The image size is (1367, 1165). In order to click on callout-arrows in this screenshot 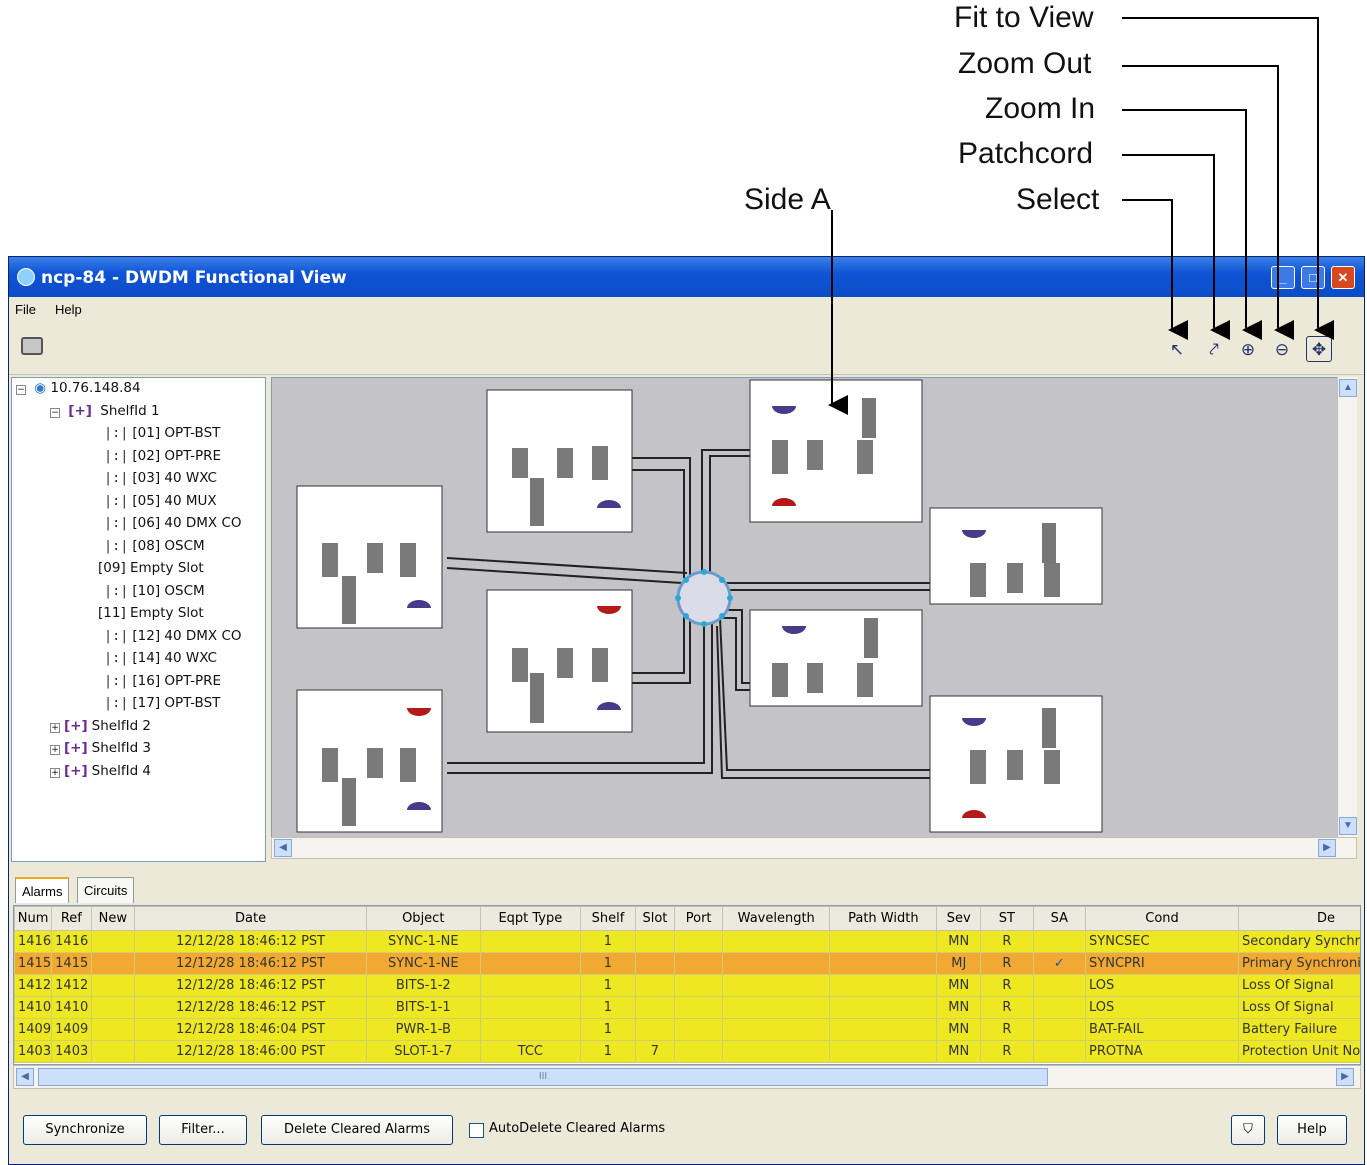, I will do `click(1081, 216)`.